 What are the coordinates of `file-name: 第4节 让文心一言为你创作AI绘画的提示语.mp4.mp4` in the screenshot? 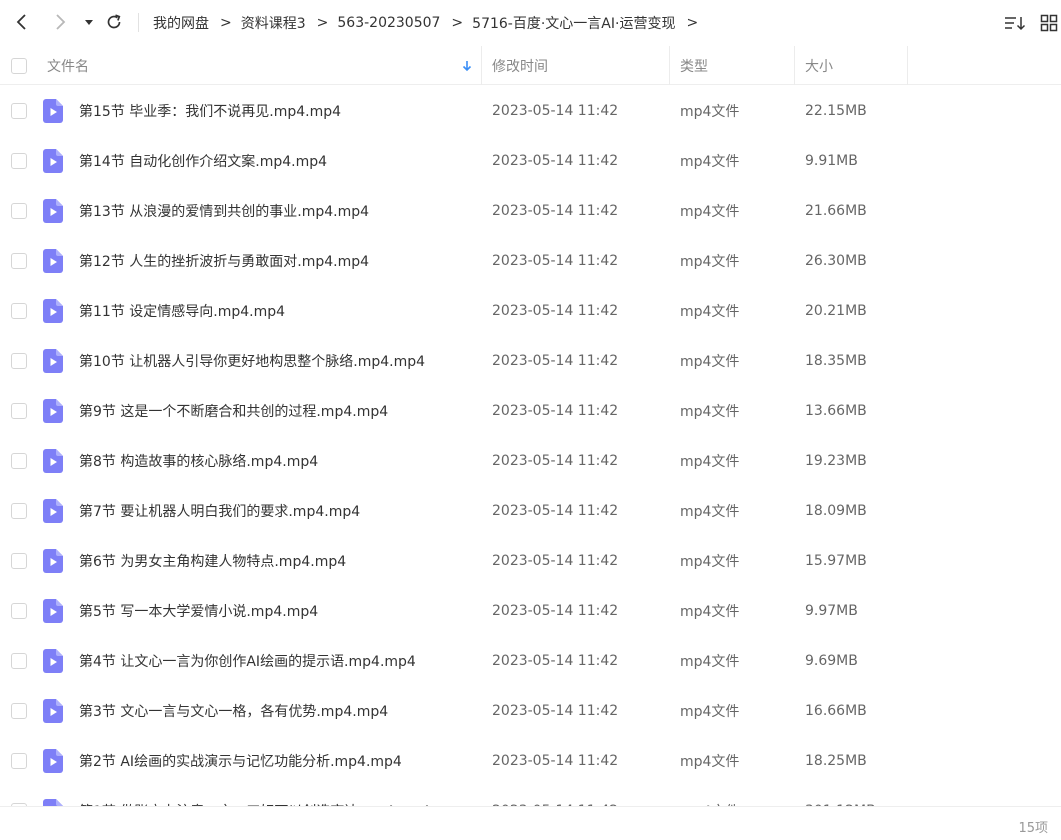 It's located at (247, 662).